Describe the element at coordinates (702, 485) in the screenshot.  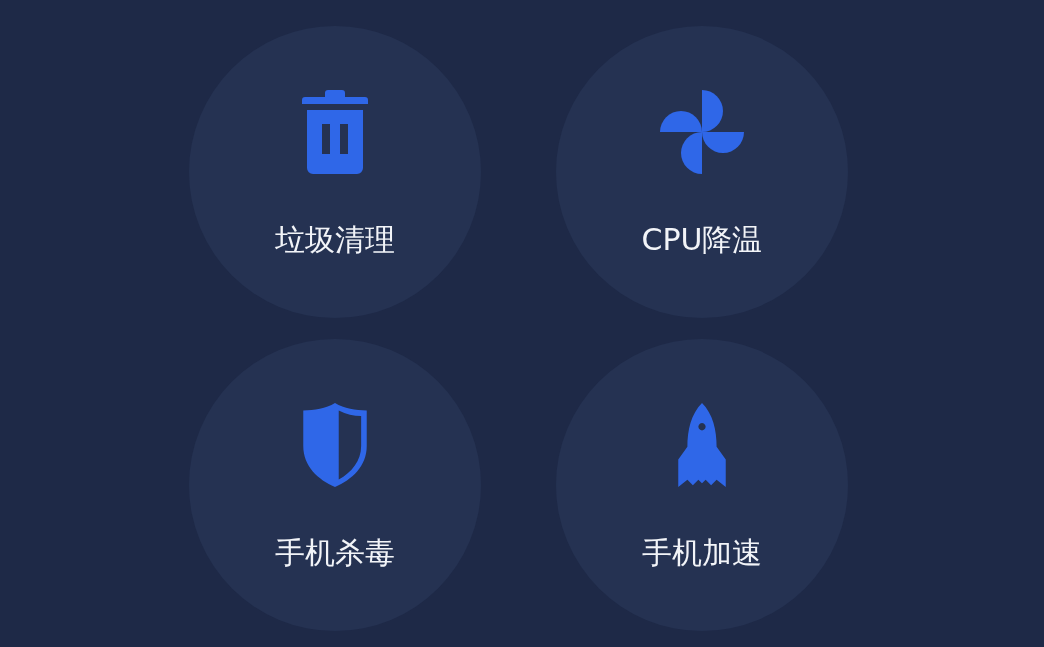
I see `tool-button: 手机加速` at that location.